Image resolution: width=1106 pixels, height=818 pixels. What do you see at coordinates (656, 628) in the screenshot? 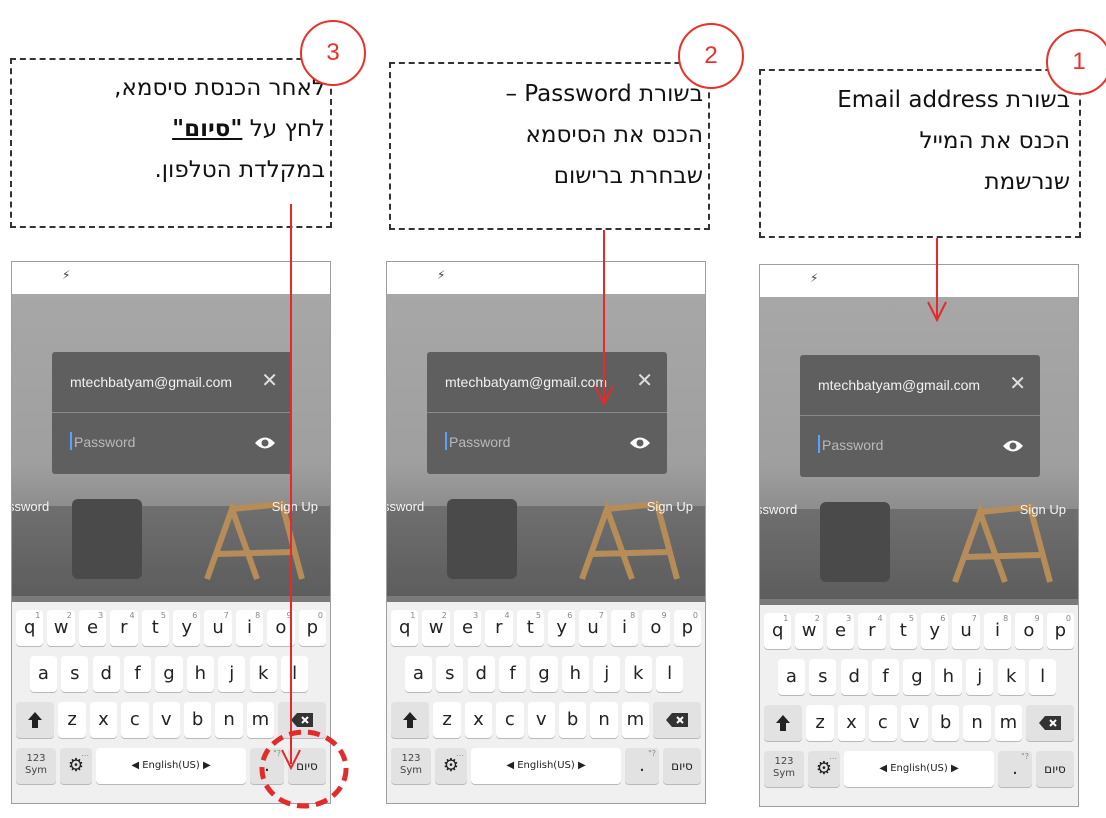
I see `key-o: o9` at bounding box center [656, 628].